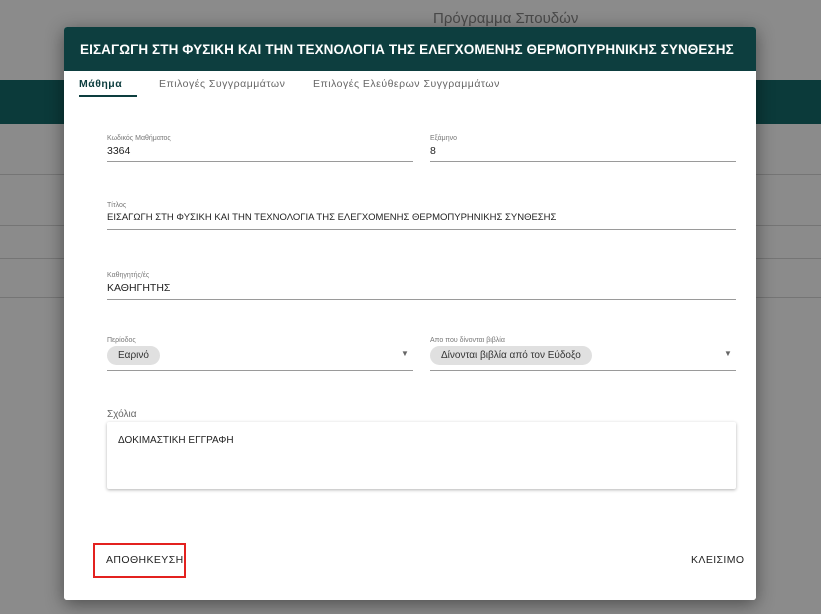 This screenshot has height=614, width=821. I want to click on period-underline, so click(260, 370).